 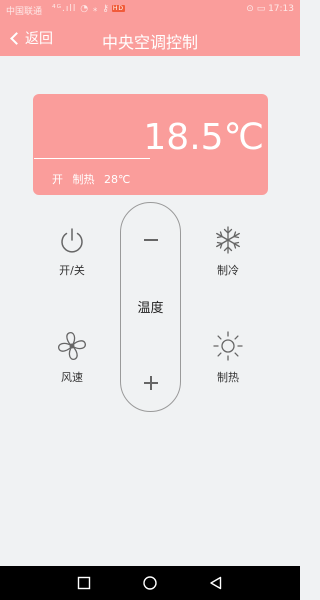 I want to click on snowflake-icon, so click(x=228, y=240).